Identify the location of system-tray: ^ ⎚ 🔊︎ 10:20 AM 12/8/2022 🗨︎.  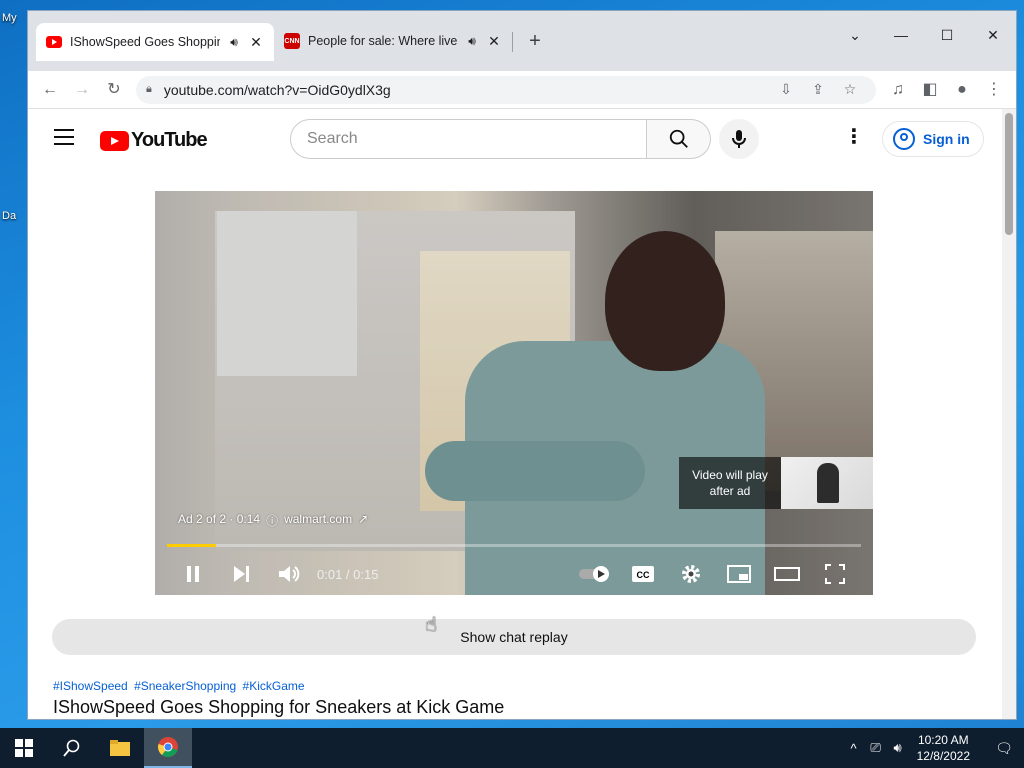
(933, 748).